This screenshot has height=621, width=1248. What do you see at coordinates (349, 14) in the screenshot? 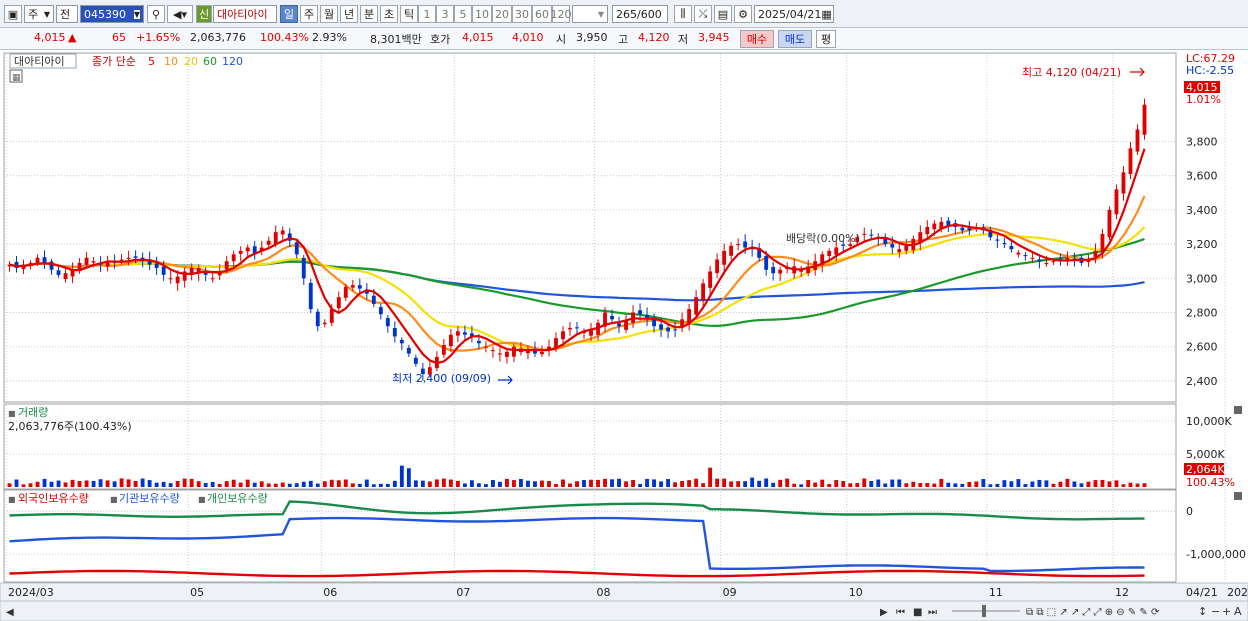
I see `tab-period-year: 년` at bounding box center [349, 14].